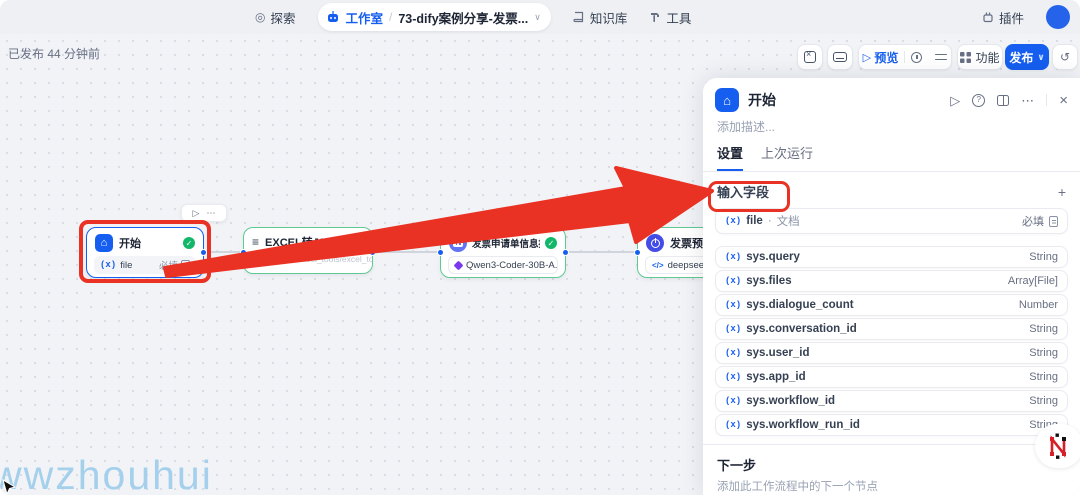  I want to click on nav-tools: 工具, so click(670, 17).